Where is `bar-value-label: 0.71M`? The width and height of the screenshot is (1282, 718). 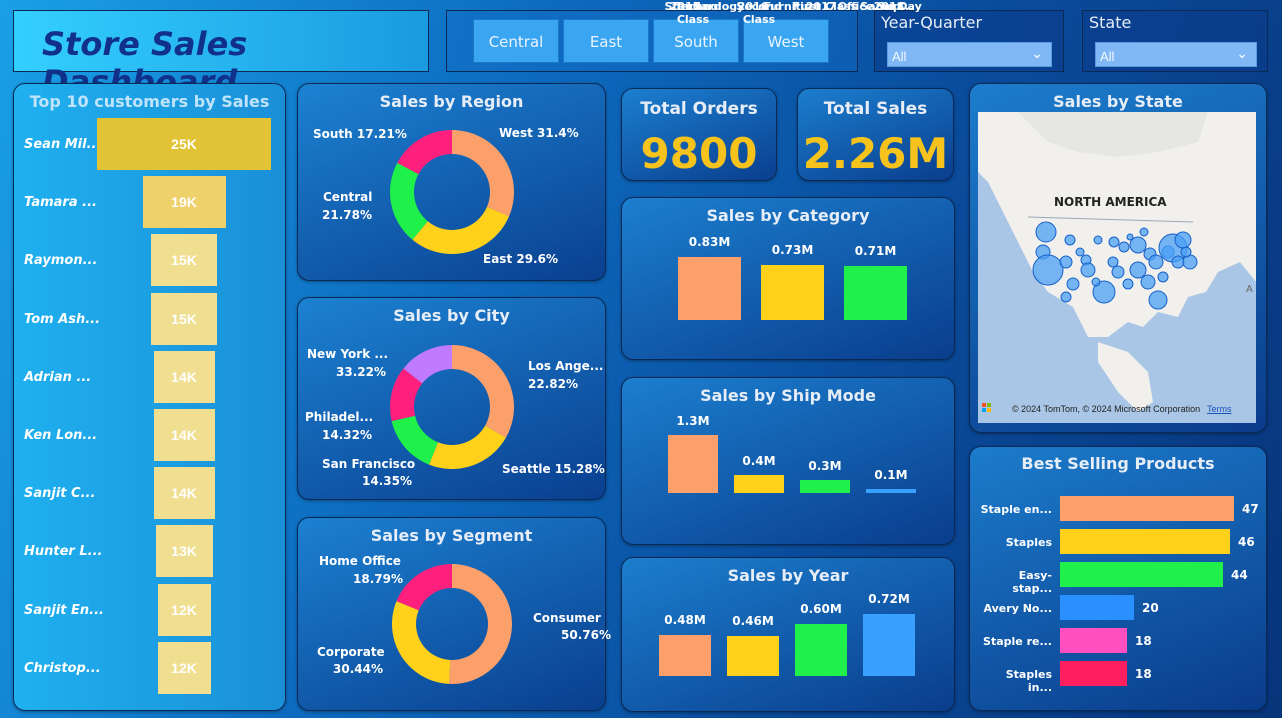
bar-value-label: 0.71M is located at coordinates (875, 251).